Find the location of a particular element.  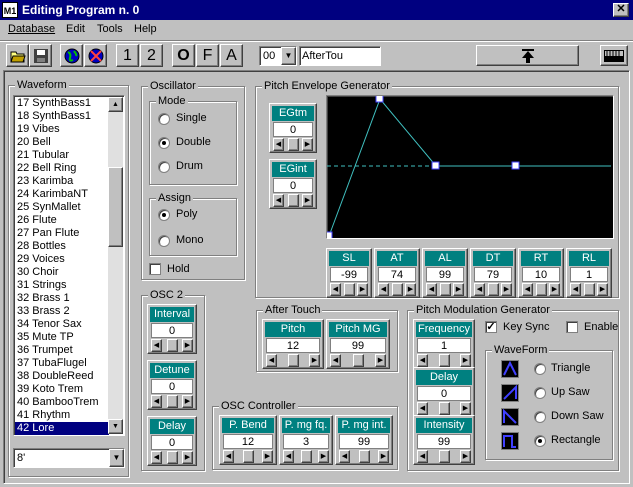

down-saw-radio is located at coordinates (540, 417).